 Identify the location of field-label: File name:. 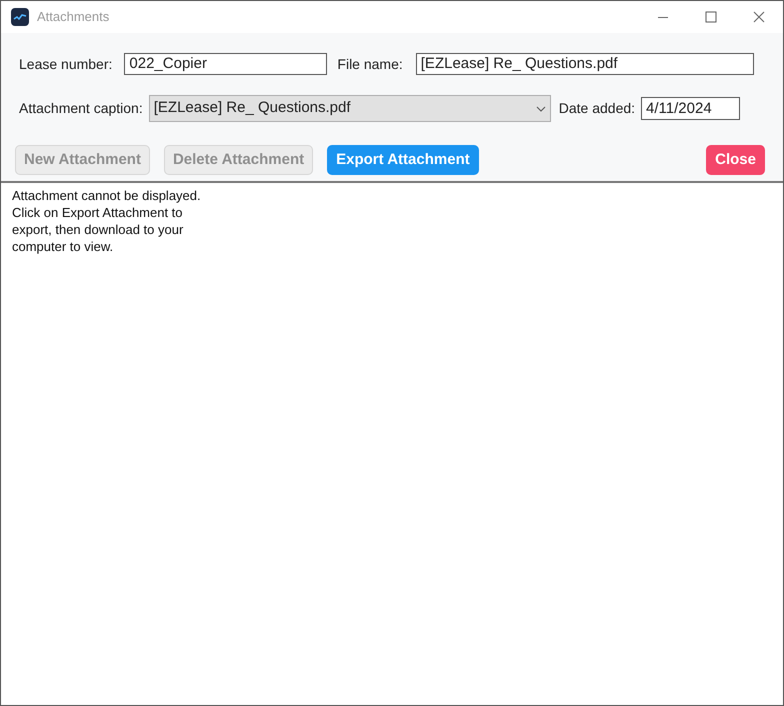
(370, 64).